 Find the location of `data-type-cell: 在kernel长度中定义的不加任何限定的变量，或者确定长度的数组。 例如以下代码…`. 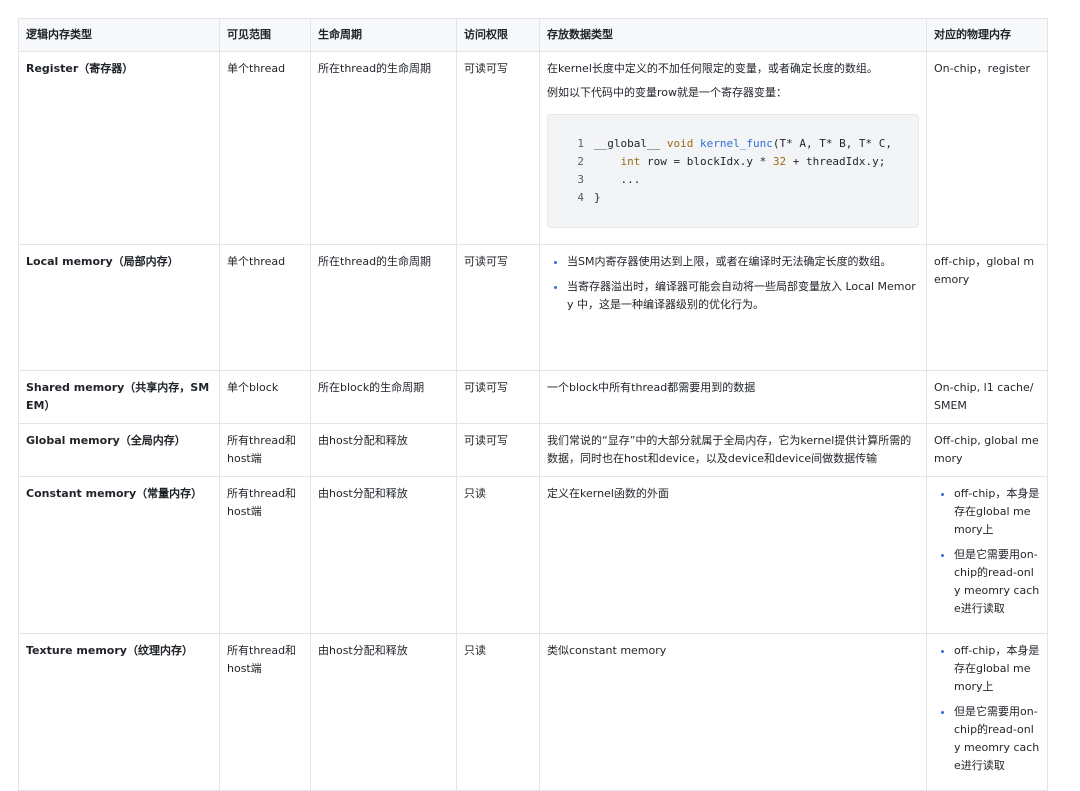

data-type-cell: 在kernel长度中定义的不加任何限定的变量，或者确定长度的数组。 例如以下代码… is located at coordinates (733, 148).